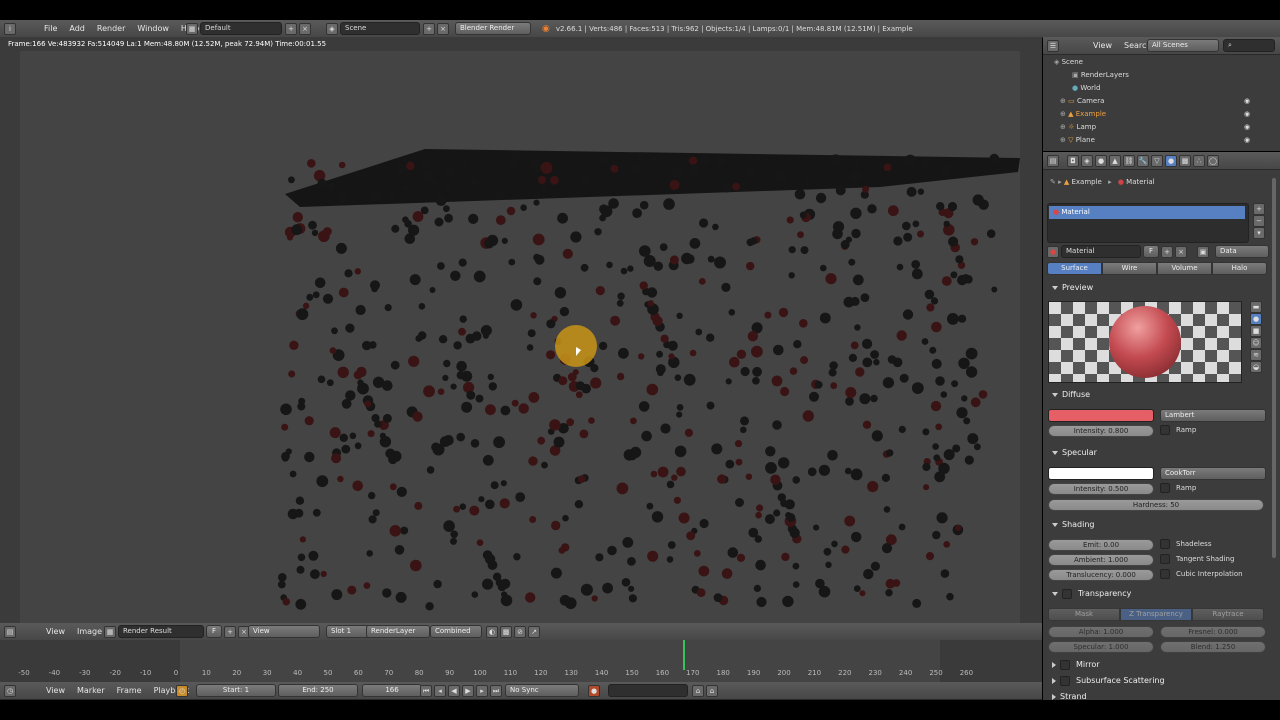 The height and width of the screenshot is (720, 1280). I want to click on add-scene-icon: +, so click(429, 28).